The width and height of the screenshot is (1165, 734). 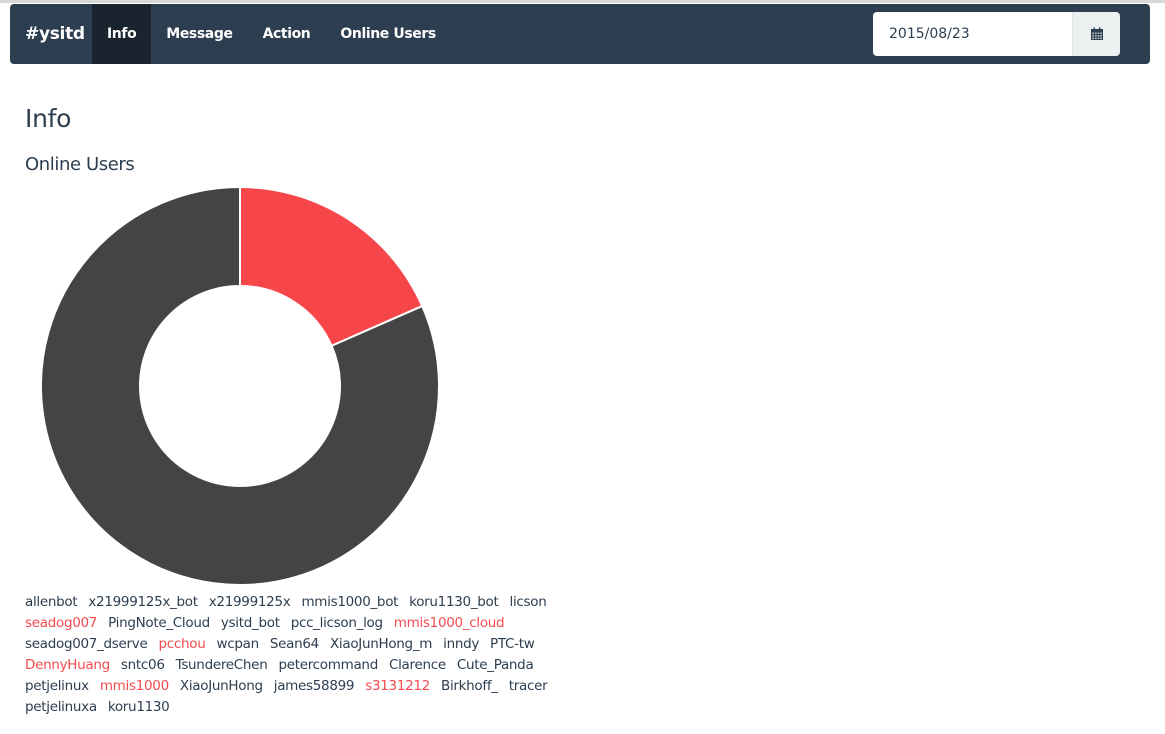 I want to click on user-item: Cute_Panda, so click(x=495, y=665).